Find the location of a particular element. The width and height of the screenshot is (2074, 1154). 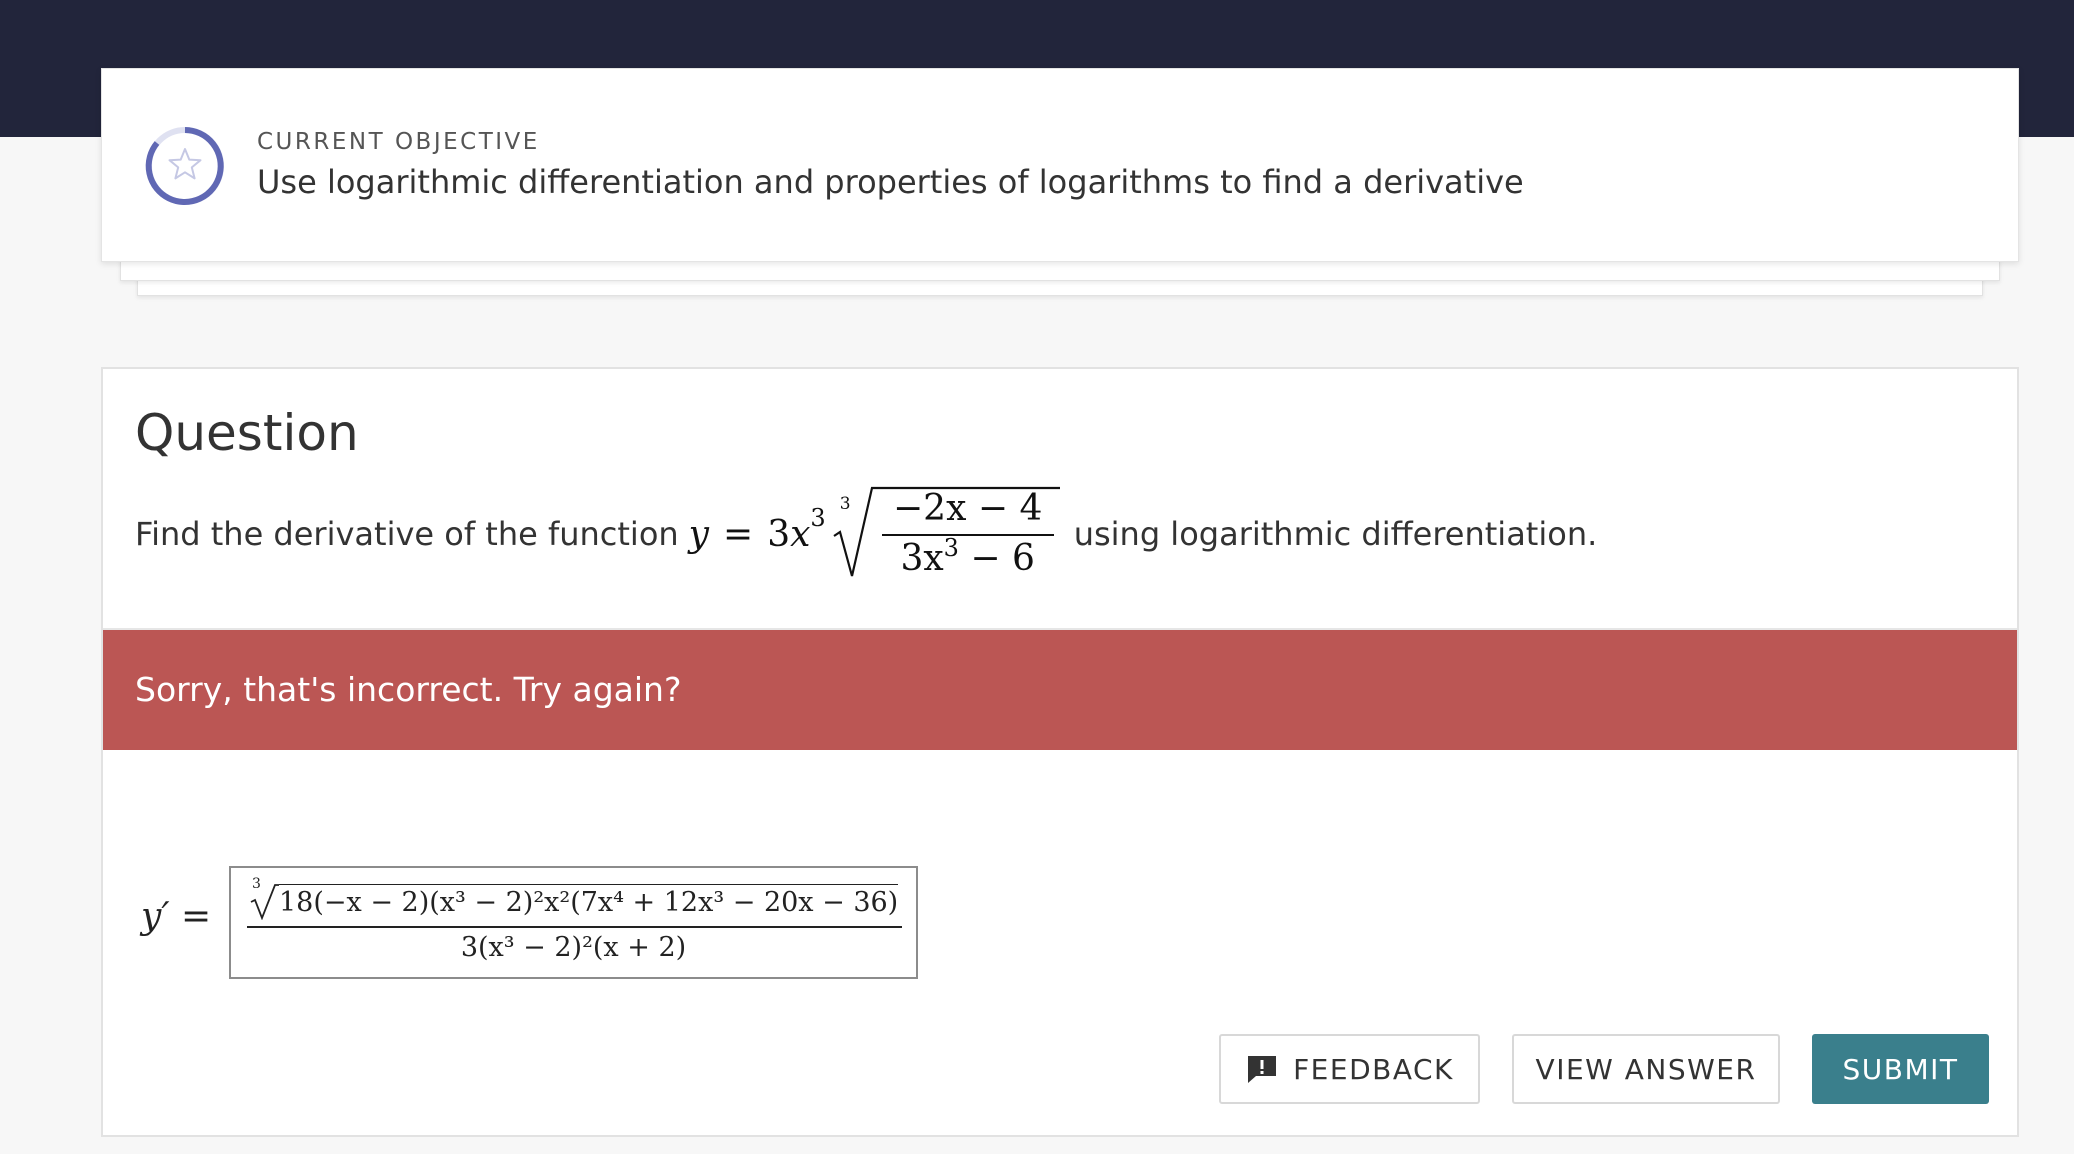

question-title: Question is located at coordinates (247, 433).